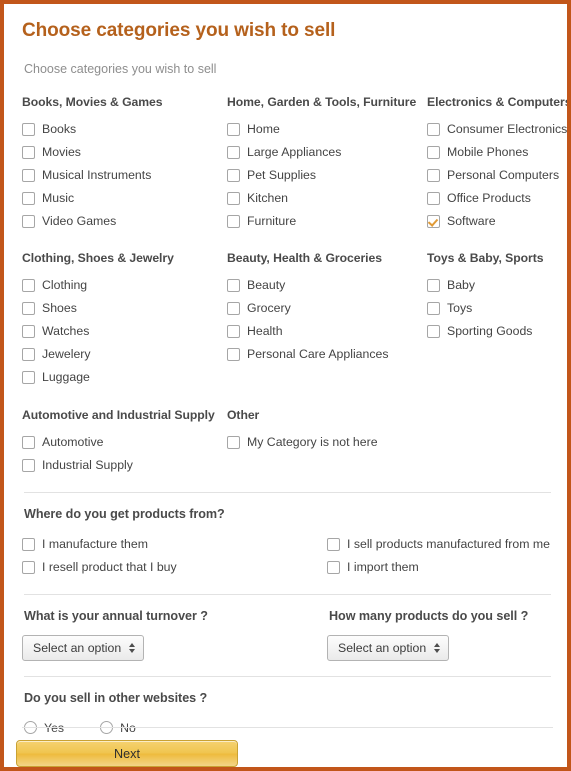 The height and width of the screenshot is (771, 571). I want to click on checkbox-my-category-is-not-here, so click(233, 442).